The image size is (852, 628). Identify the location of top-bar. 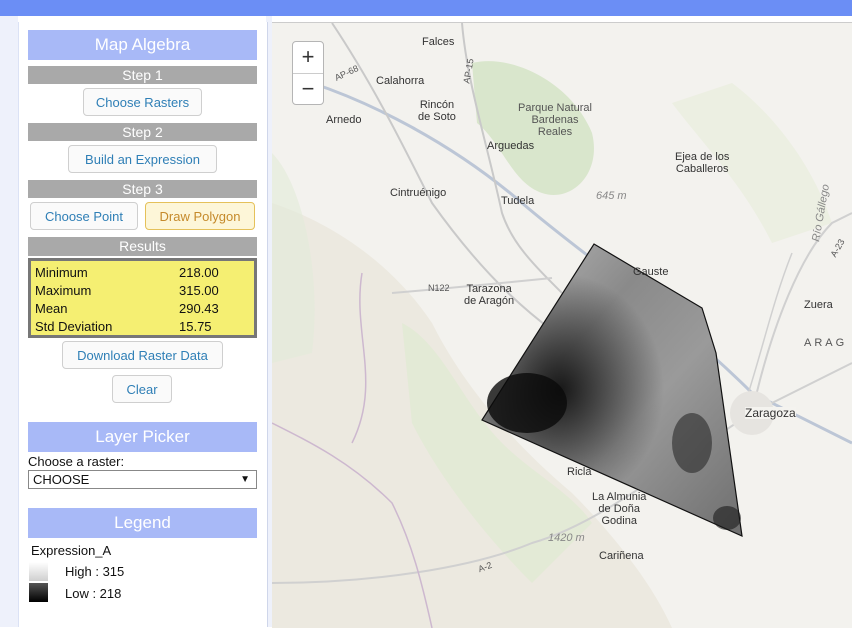
(426, 8).